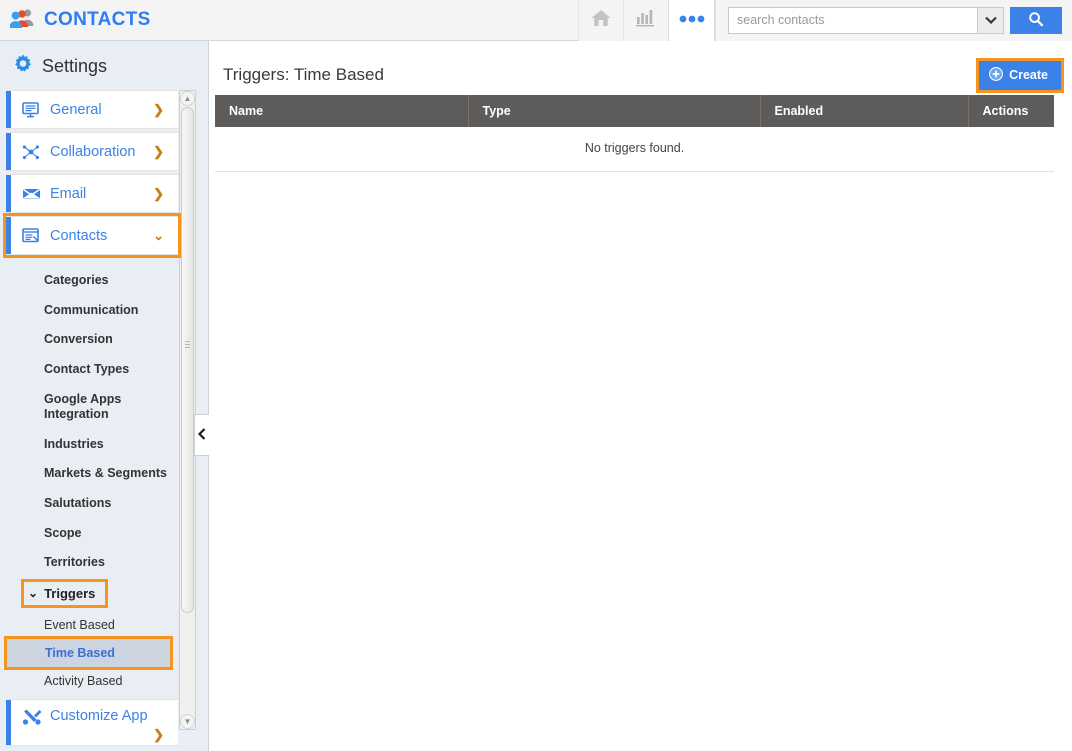 The image size is (1072, 751). I want to click on sidebar-item-label: Collaboration, so click(93, 151).